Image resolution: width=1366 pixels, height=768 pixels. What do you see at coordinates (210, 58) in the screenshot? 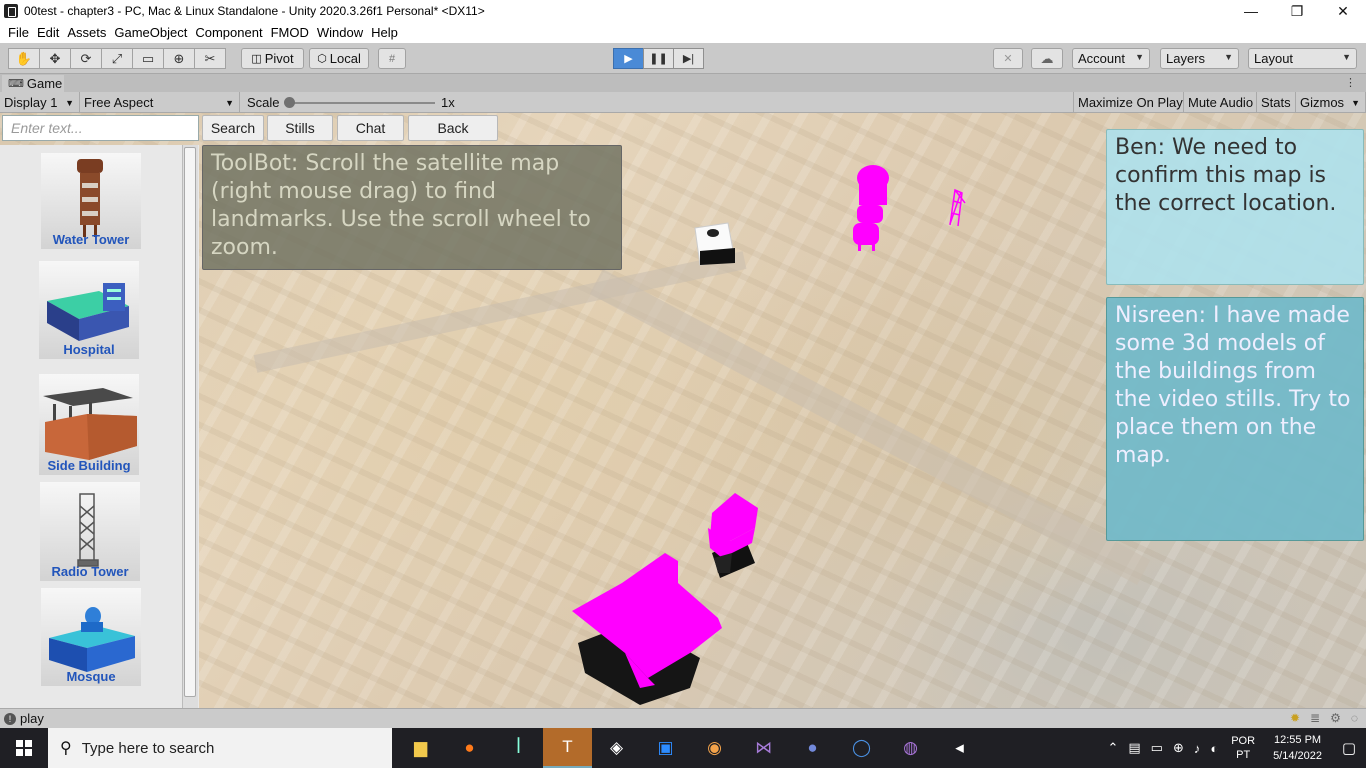
I see `custom-tool-icon: ✂` at bounding box center [210, 58].